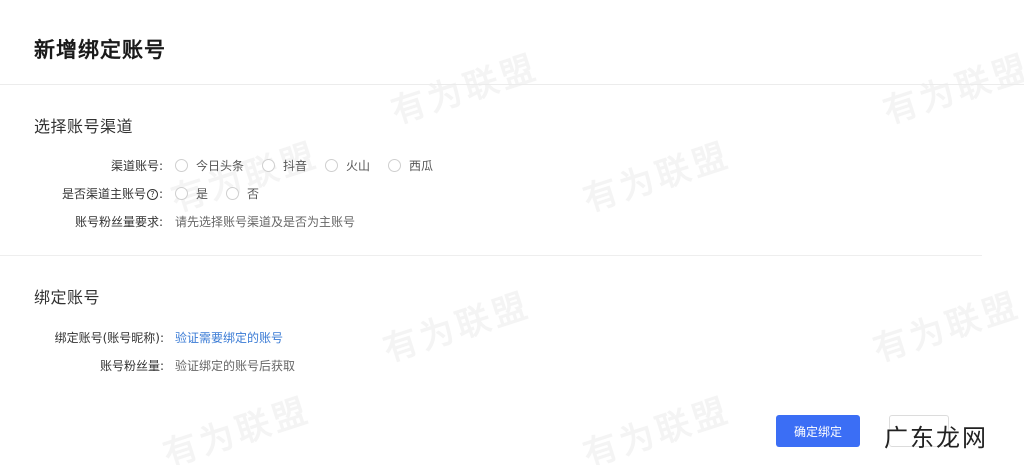 This screenshot has width=1024, height=465. I want to click on fans-count-value: 验证绑定的账号后获取, so click(235, 365).